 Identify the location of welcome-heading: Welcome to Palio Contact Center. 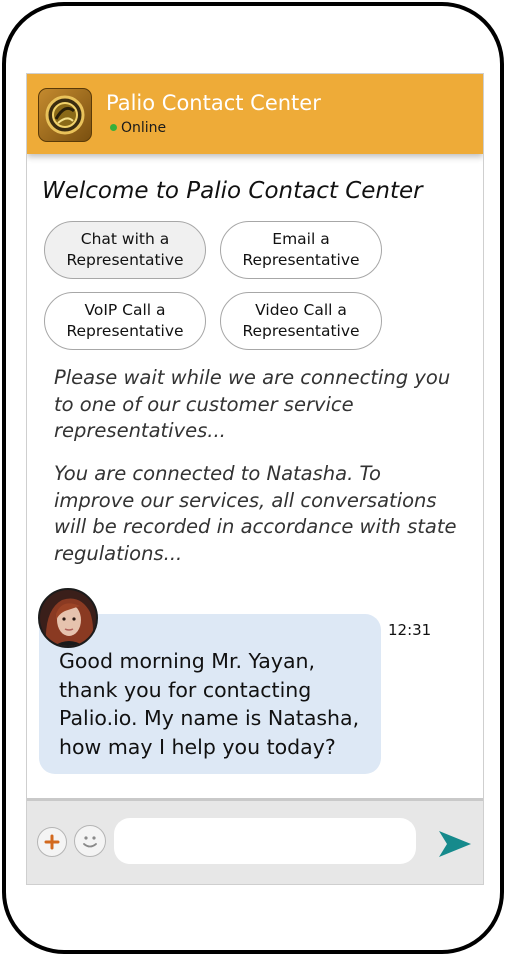
(232, 191).